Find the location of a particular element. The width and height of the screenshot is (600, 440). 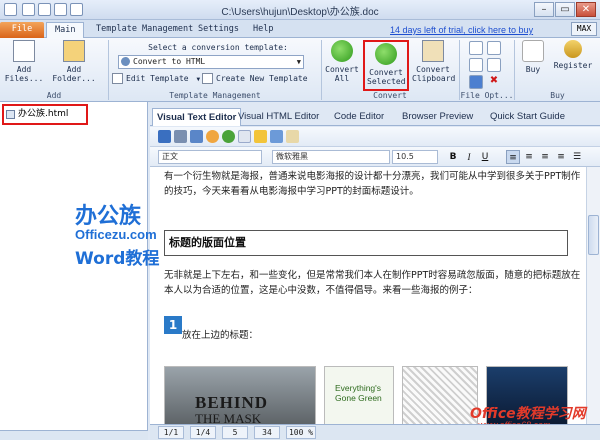

file-open-icon is located at coordinates (494, 65).